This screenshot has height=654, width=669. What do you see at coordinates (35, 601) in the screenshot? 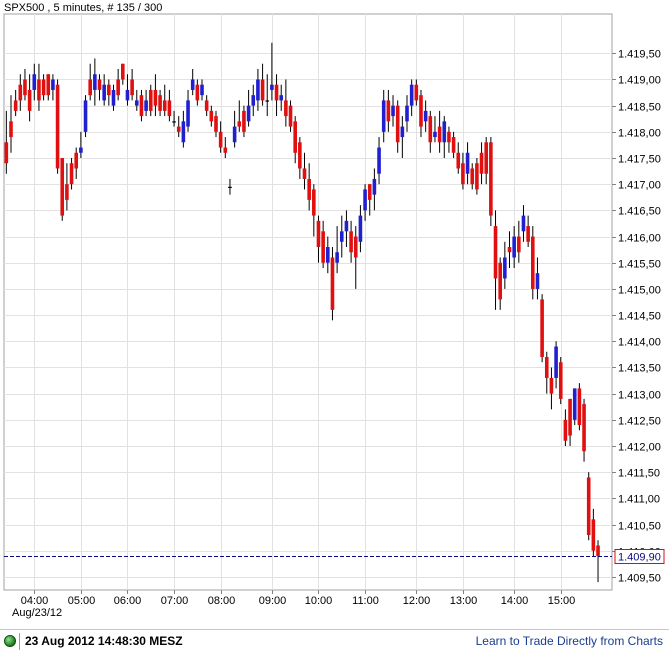
I see `x-tick-label: 04:00` at bounding box center [35, 601].